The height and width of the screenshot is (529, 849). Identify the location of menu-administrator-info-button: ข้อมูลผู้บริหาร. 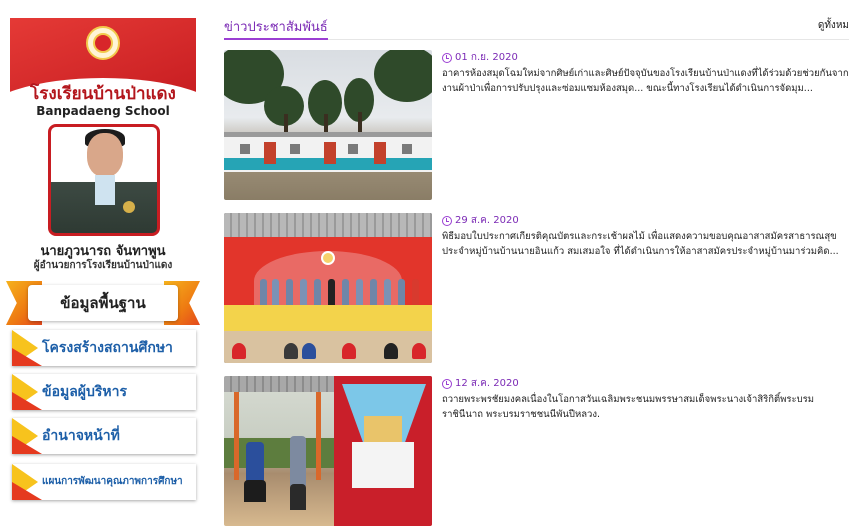
(104, 392).